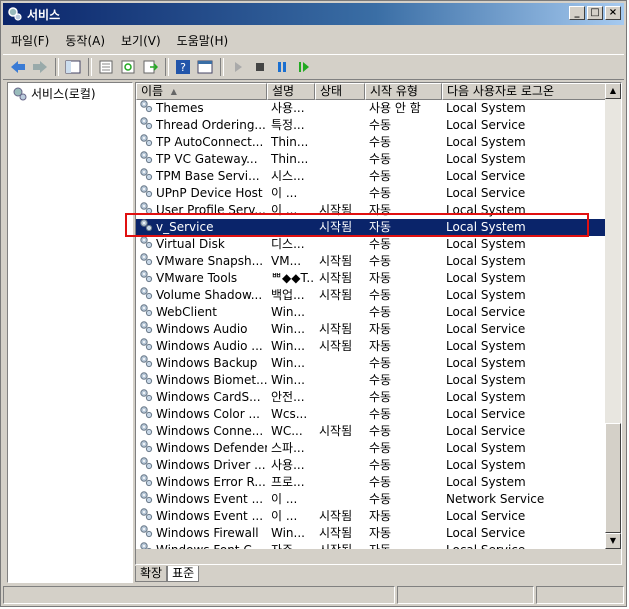 Image resolution: width=629 pixels, height=609 pixels. I want to click on table-row: Windows Audio ... Win... 시작됨 자동 Local System, so click(371, 346).